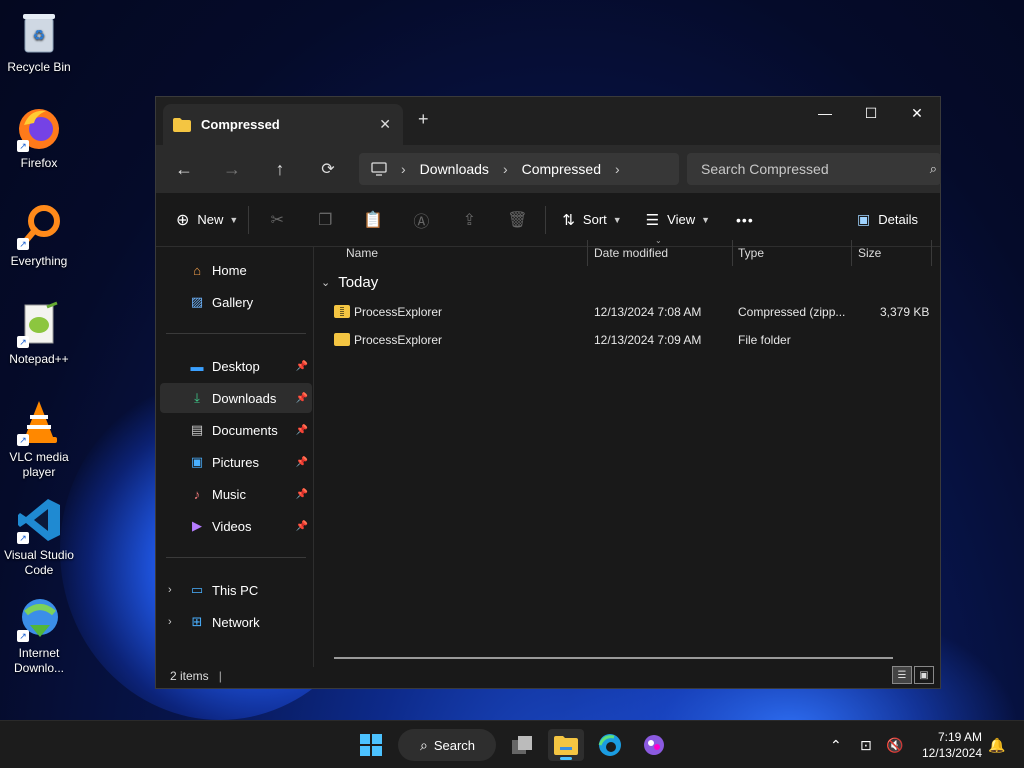 The height and width of the screenshot is (768, 1024). Describe the element at coordinates (648, 312) in the screenshot. I see `file-date: 12/13/2024 7:08 AM` at that location.